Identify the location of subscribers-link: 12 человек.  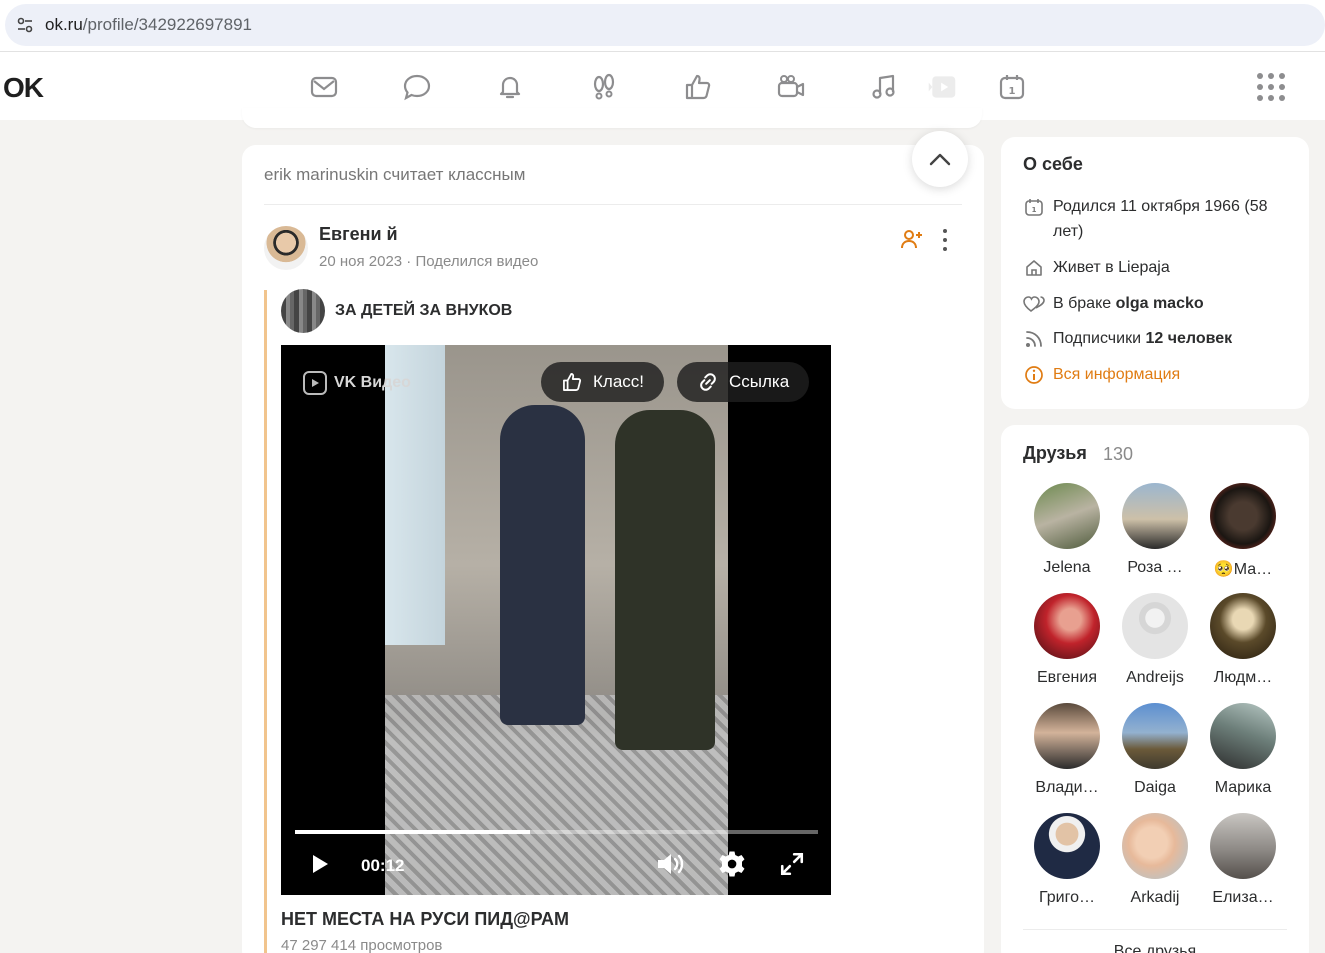
(1188, 338).